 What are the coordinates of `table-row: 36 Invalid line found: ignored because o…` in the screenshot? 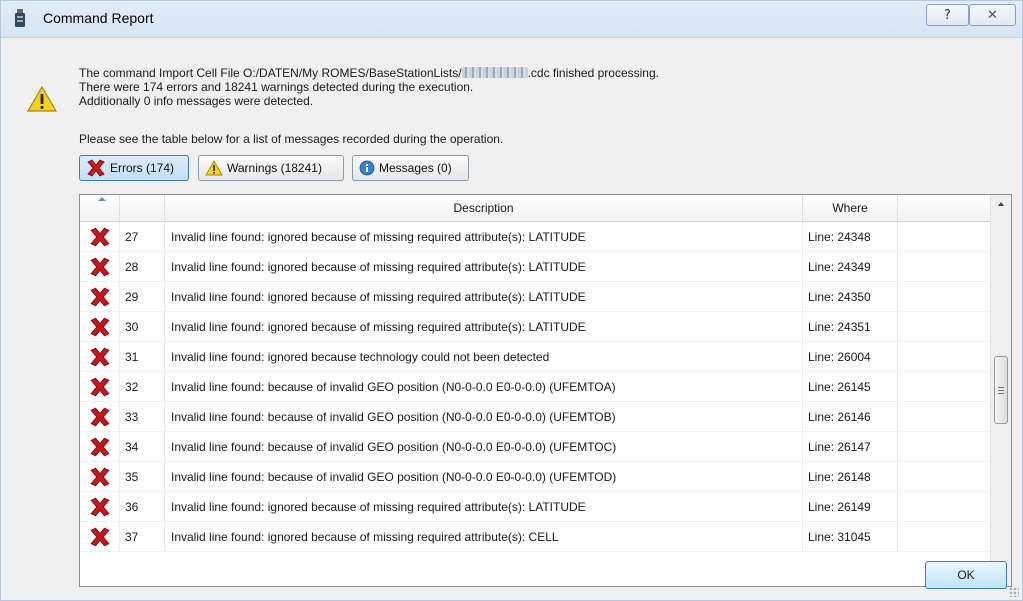 It's located at (536, 507).